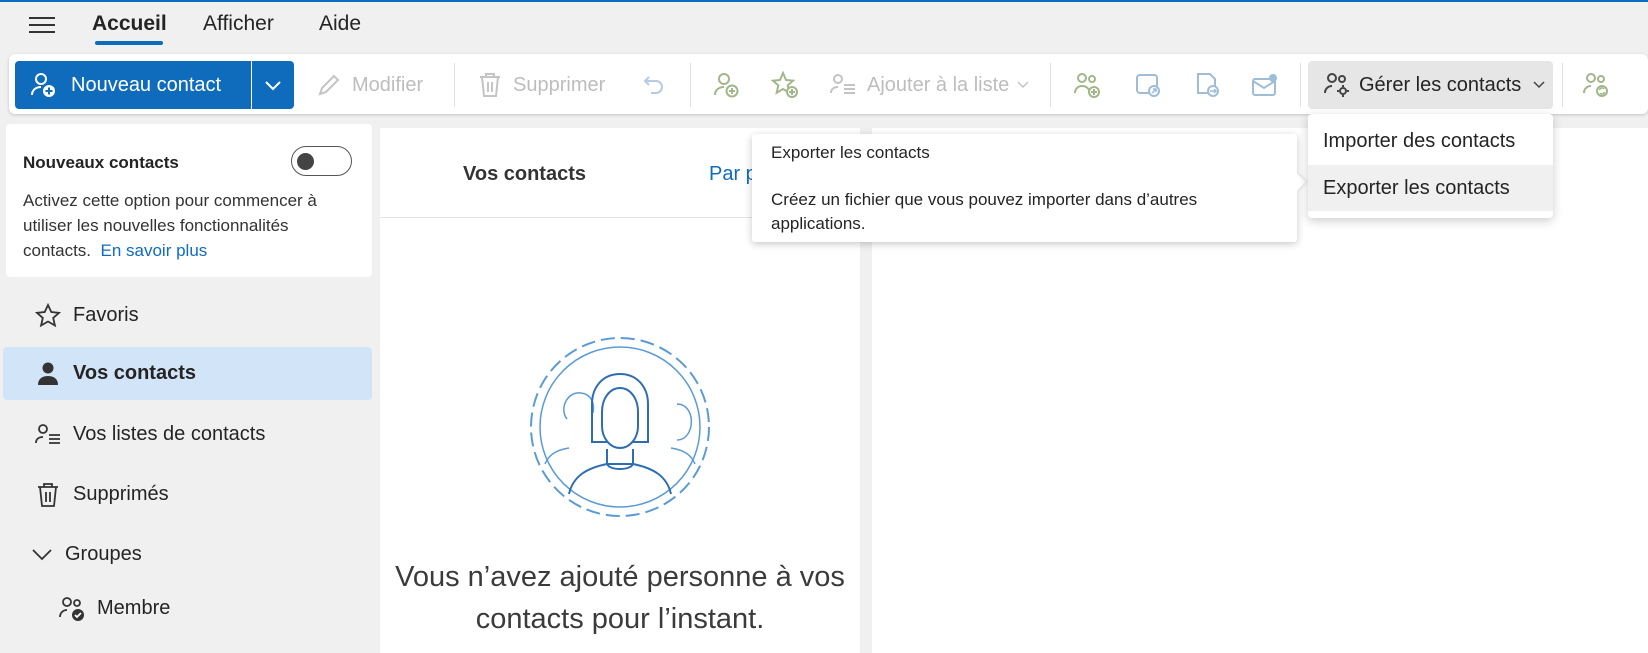 The width and height of the screenshot is (1648, 653). What do you see at coordinates (321, 161) in the screenshot?
I see `new-contacts-toggle` at bounding box center [321, 161].